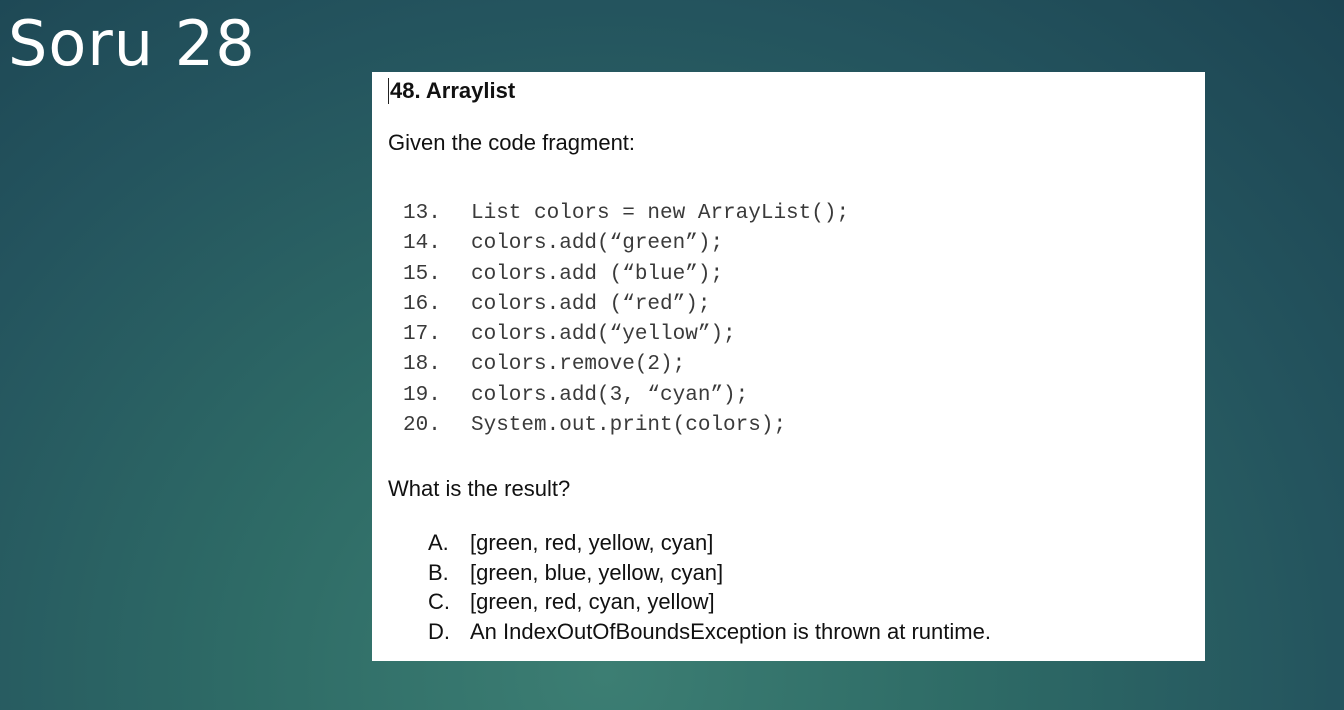  What do you see at coordinates (479, 488) in the screenshot?
I see `question-prompt: What is the result?` at bounding box center [479, 488].